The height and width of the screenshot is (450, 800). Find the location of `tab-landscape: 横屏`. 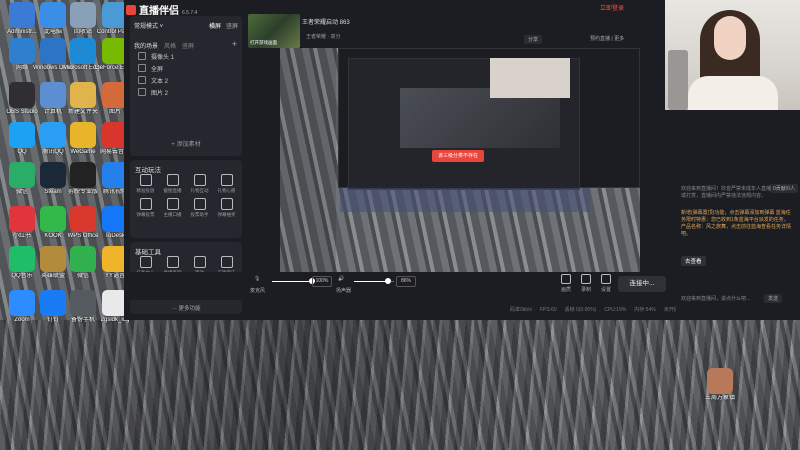

tab-landscape: 横屏 is located at coordinates (215, 27).